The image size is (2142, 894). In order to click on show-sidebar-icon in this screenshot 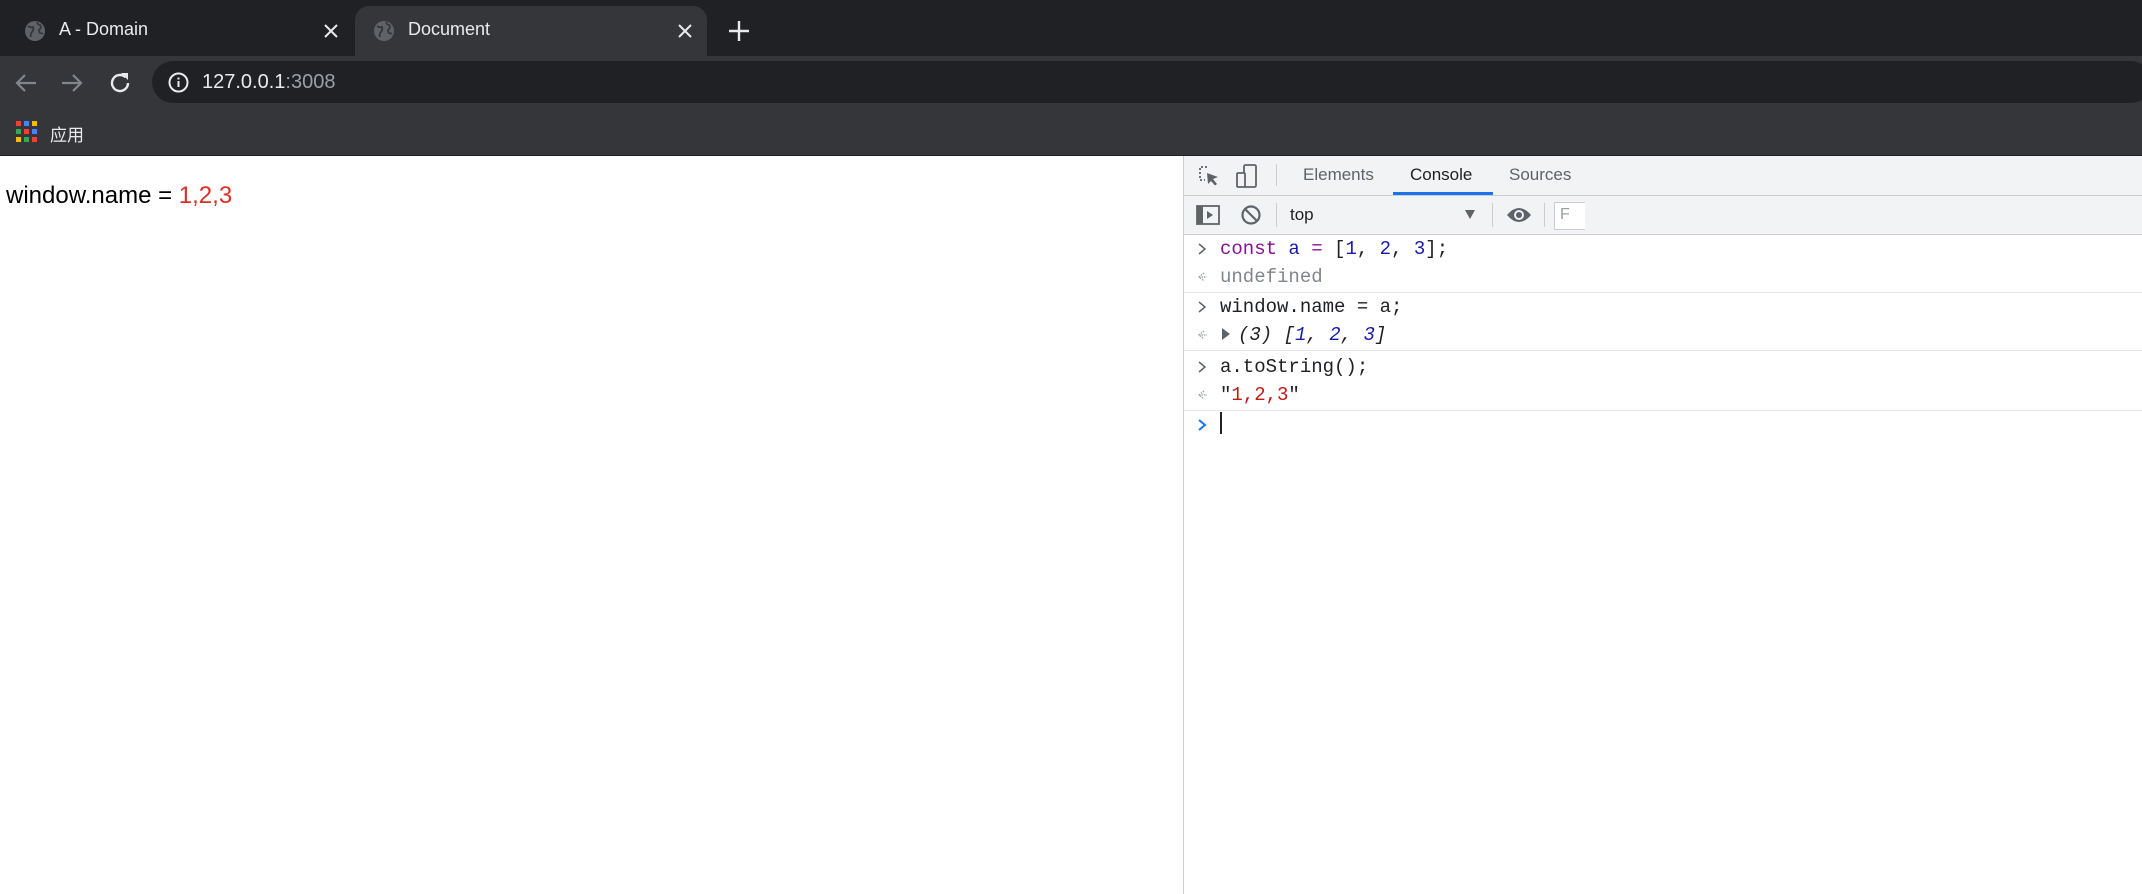, I will do `click(1208, 215)`.